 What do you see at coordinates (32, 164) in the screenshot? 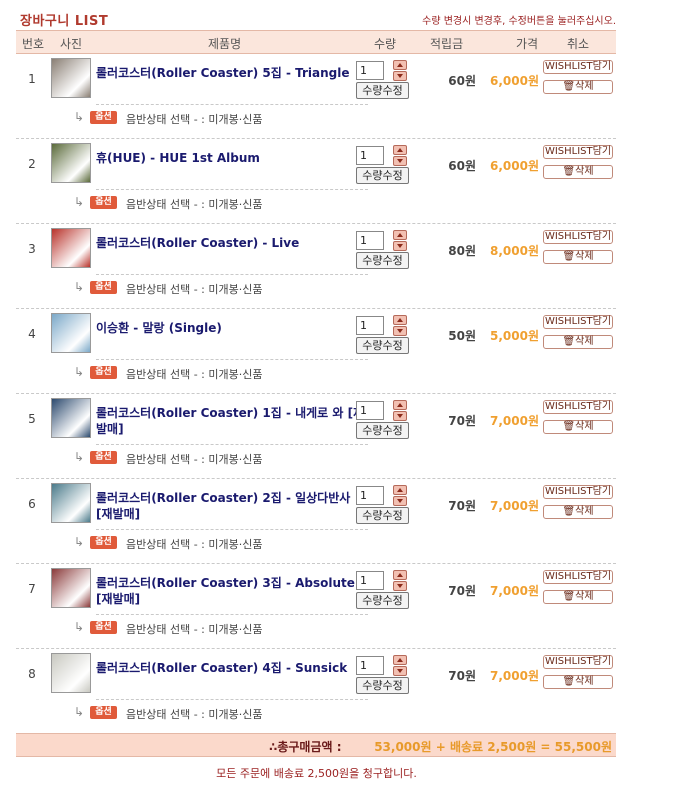
I see `row-number: 2` at bounding box center [32, 164].